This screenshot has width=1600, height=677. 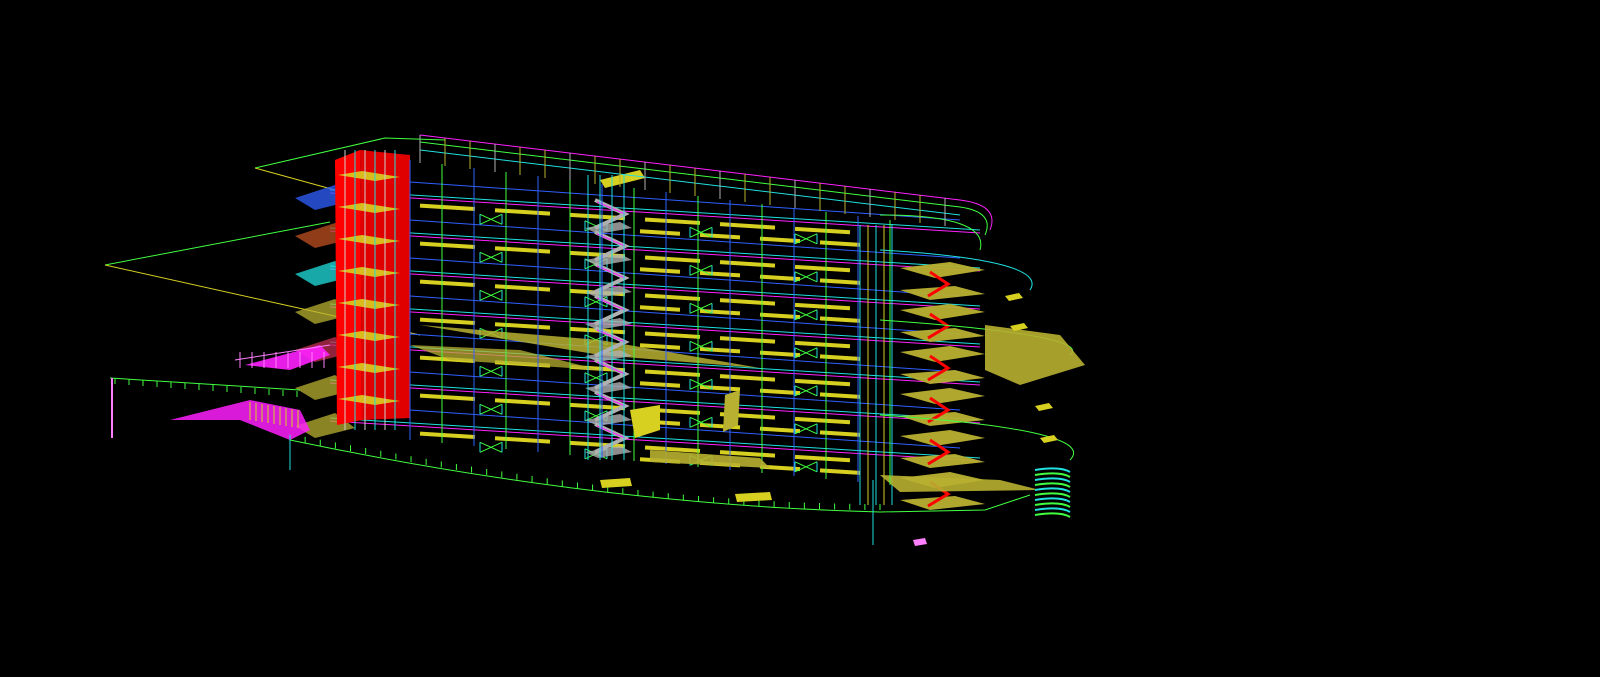 I want to click on roof-railing, so click(x=690, y=182).